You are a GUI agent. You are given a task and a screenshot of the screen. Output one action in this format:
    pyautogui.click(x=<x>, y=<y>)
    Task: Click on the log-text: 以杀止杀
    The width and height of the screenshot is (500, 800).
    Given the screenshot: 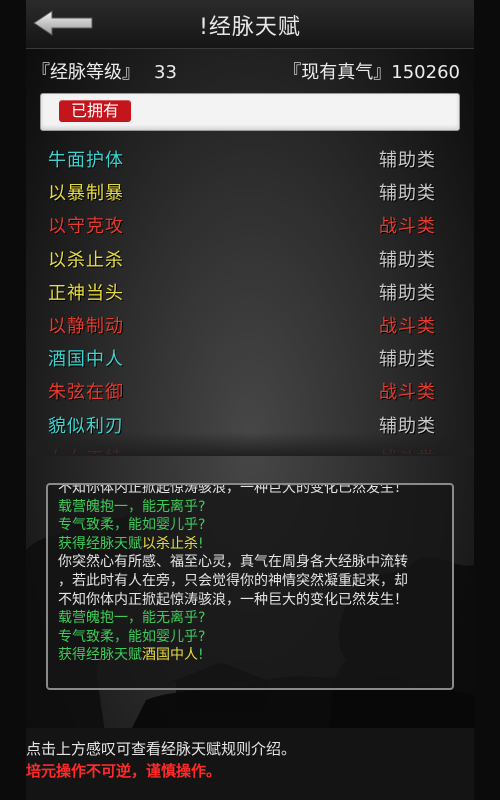 What is the action you would take?
    pyautogui.click(x=170, y=543)
    